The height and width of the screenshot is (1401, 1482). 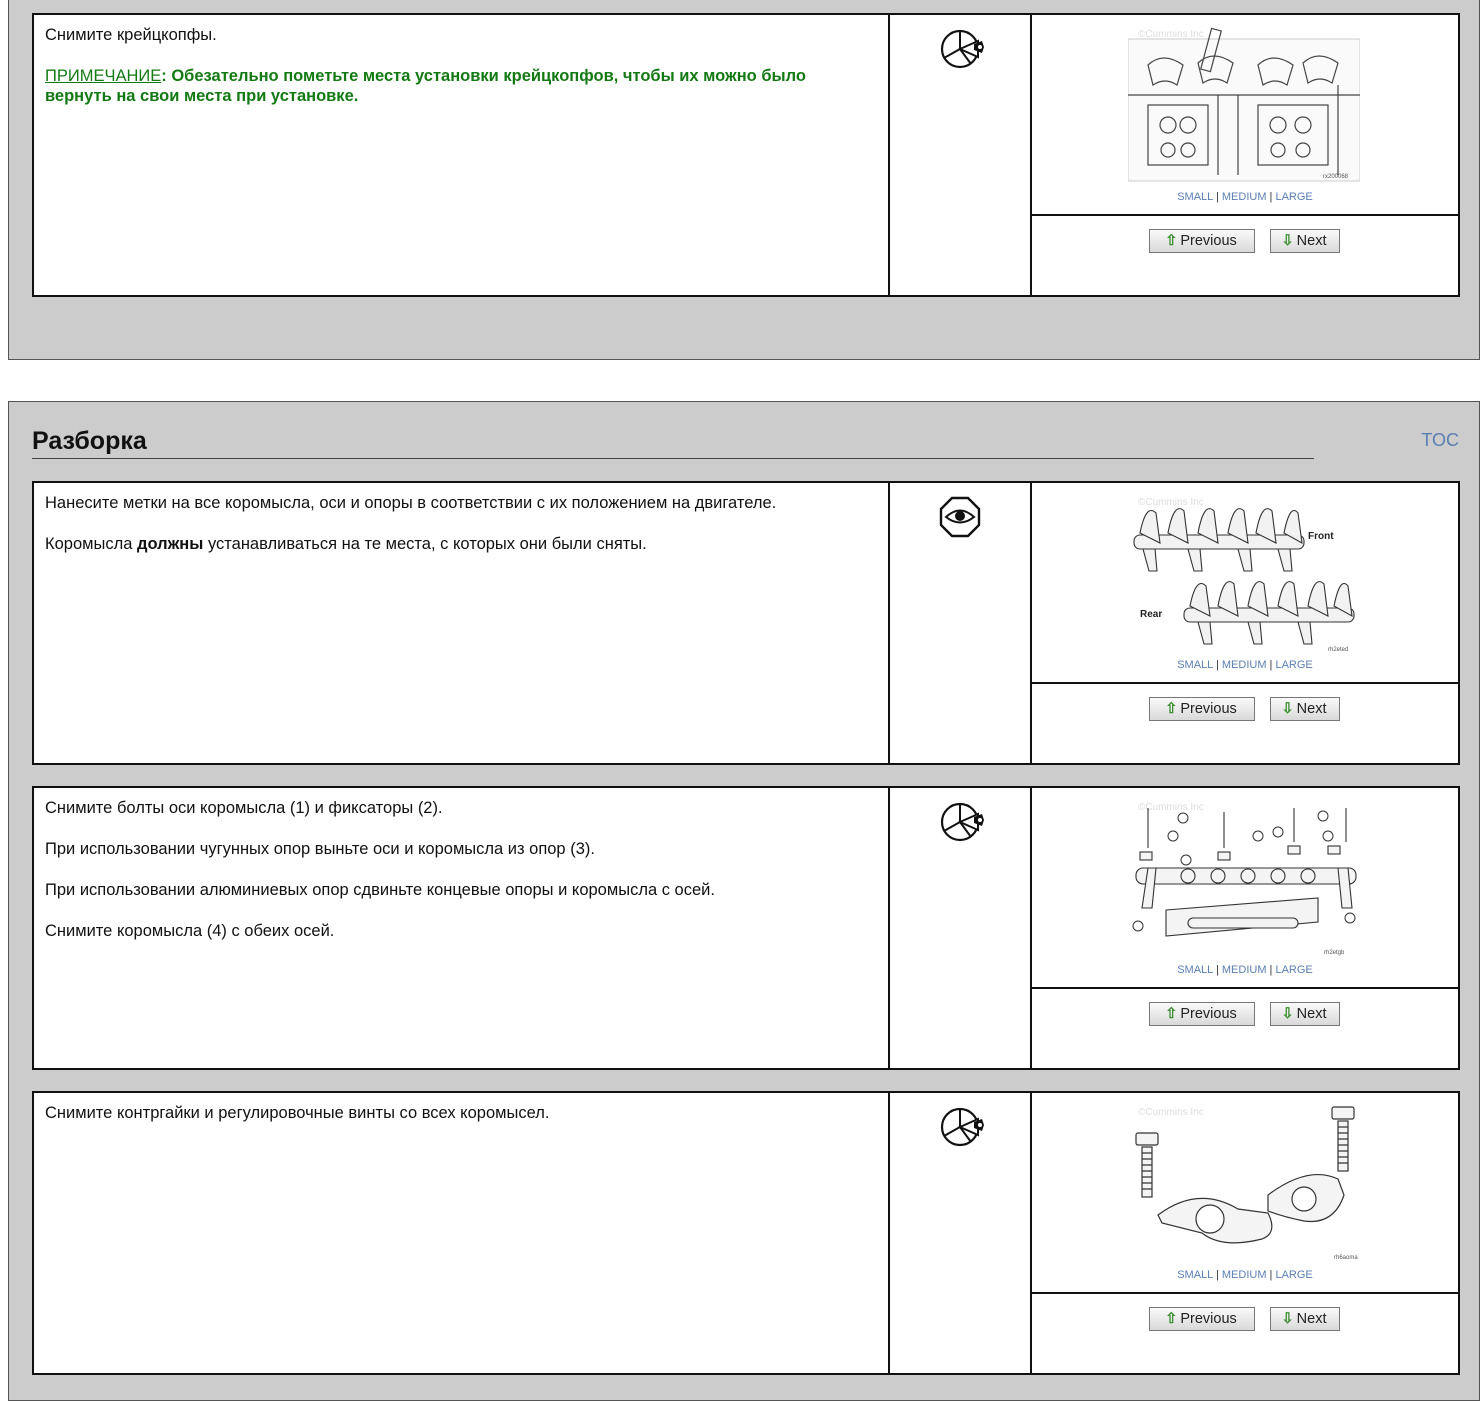 What do you see at coordinates (1246, 1183) in the screenshot?
I see `adjusting-screw-illustration: ©Cummins Inc rh6aoma` at bounding box center [1246, 1183].